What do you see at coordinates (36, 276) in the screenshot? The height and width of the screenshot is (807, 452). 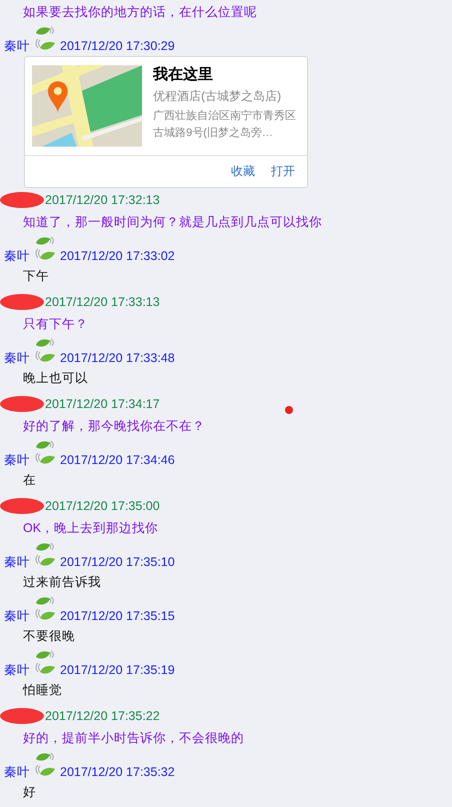 I see `message-text: 下午` at bounding box center [36, 276].